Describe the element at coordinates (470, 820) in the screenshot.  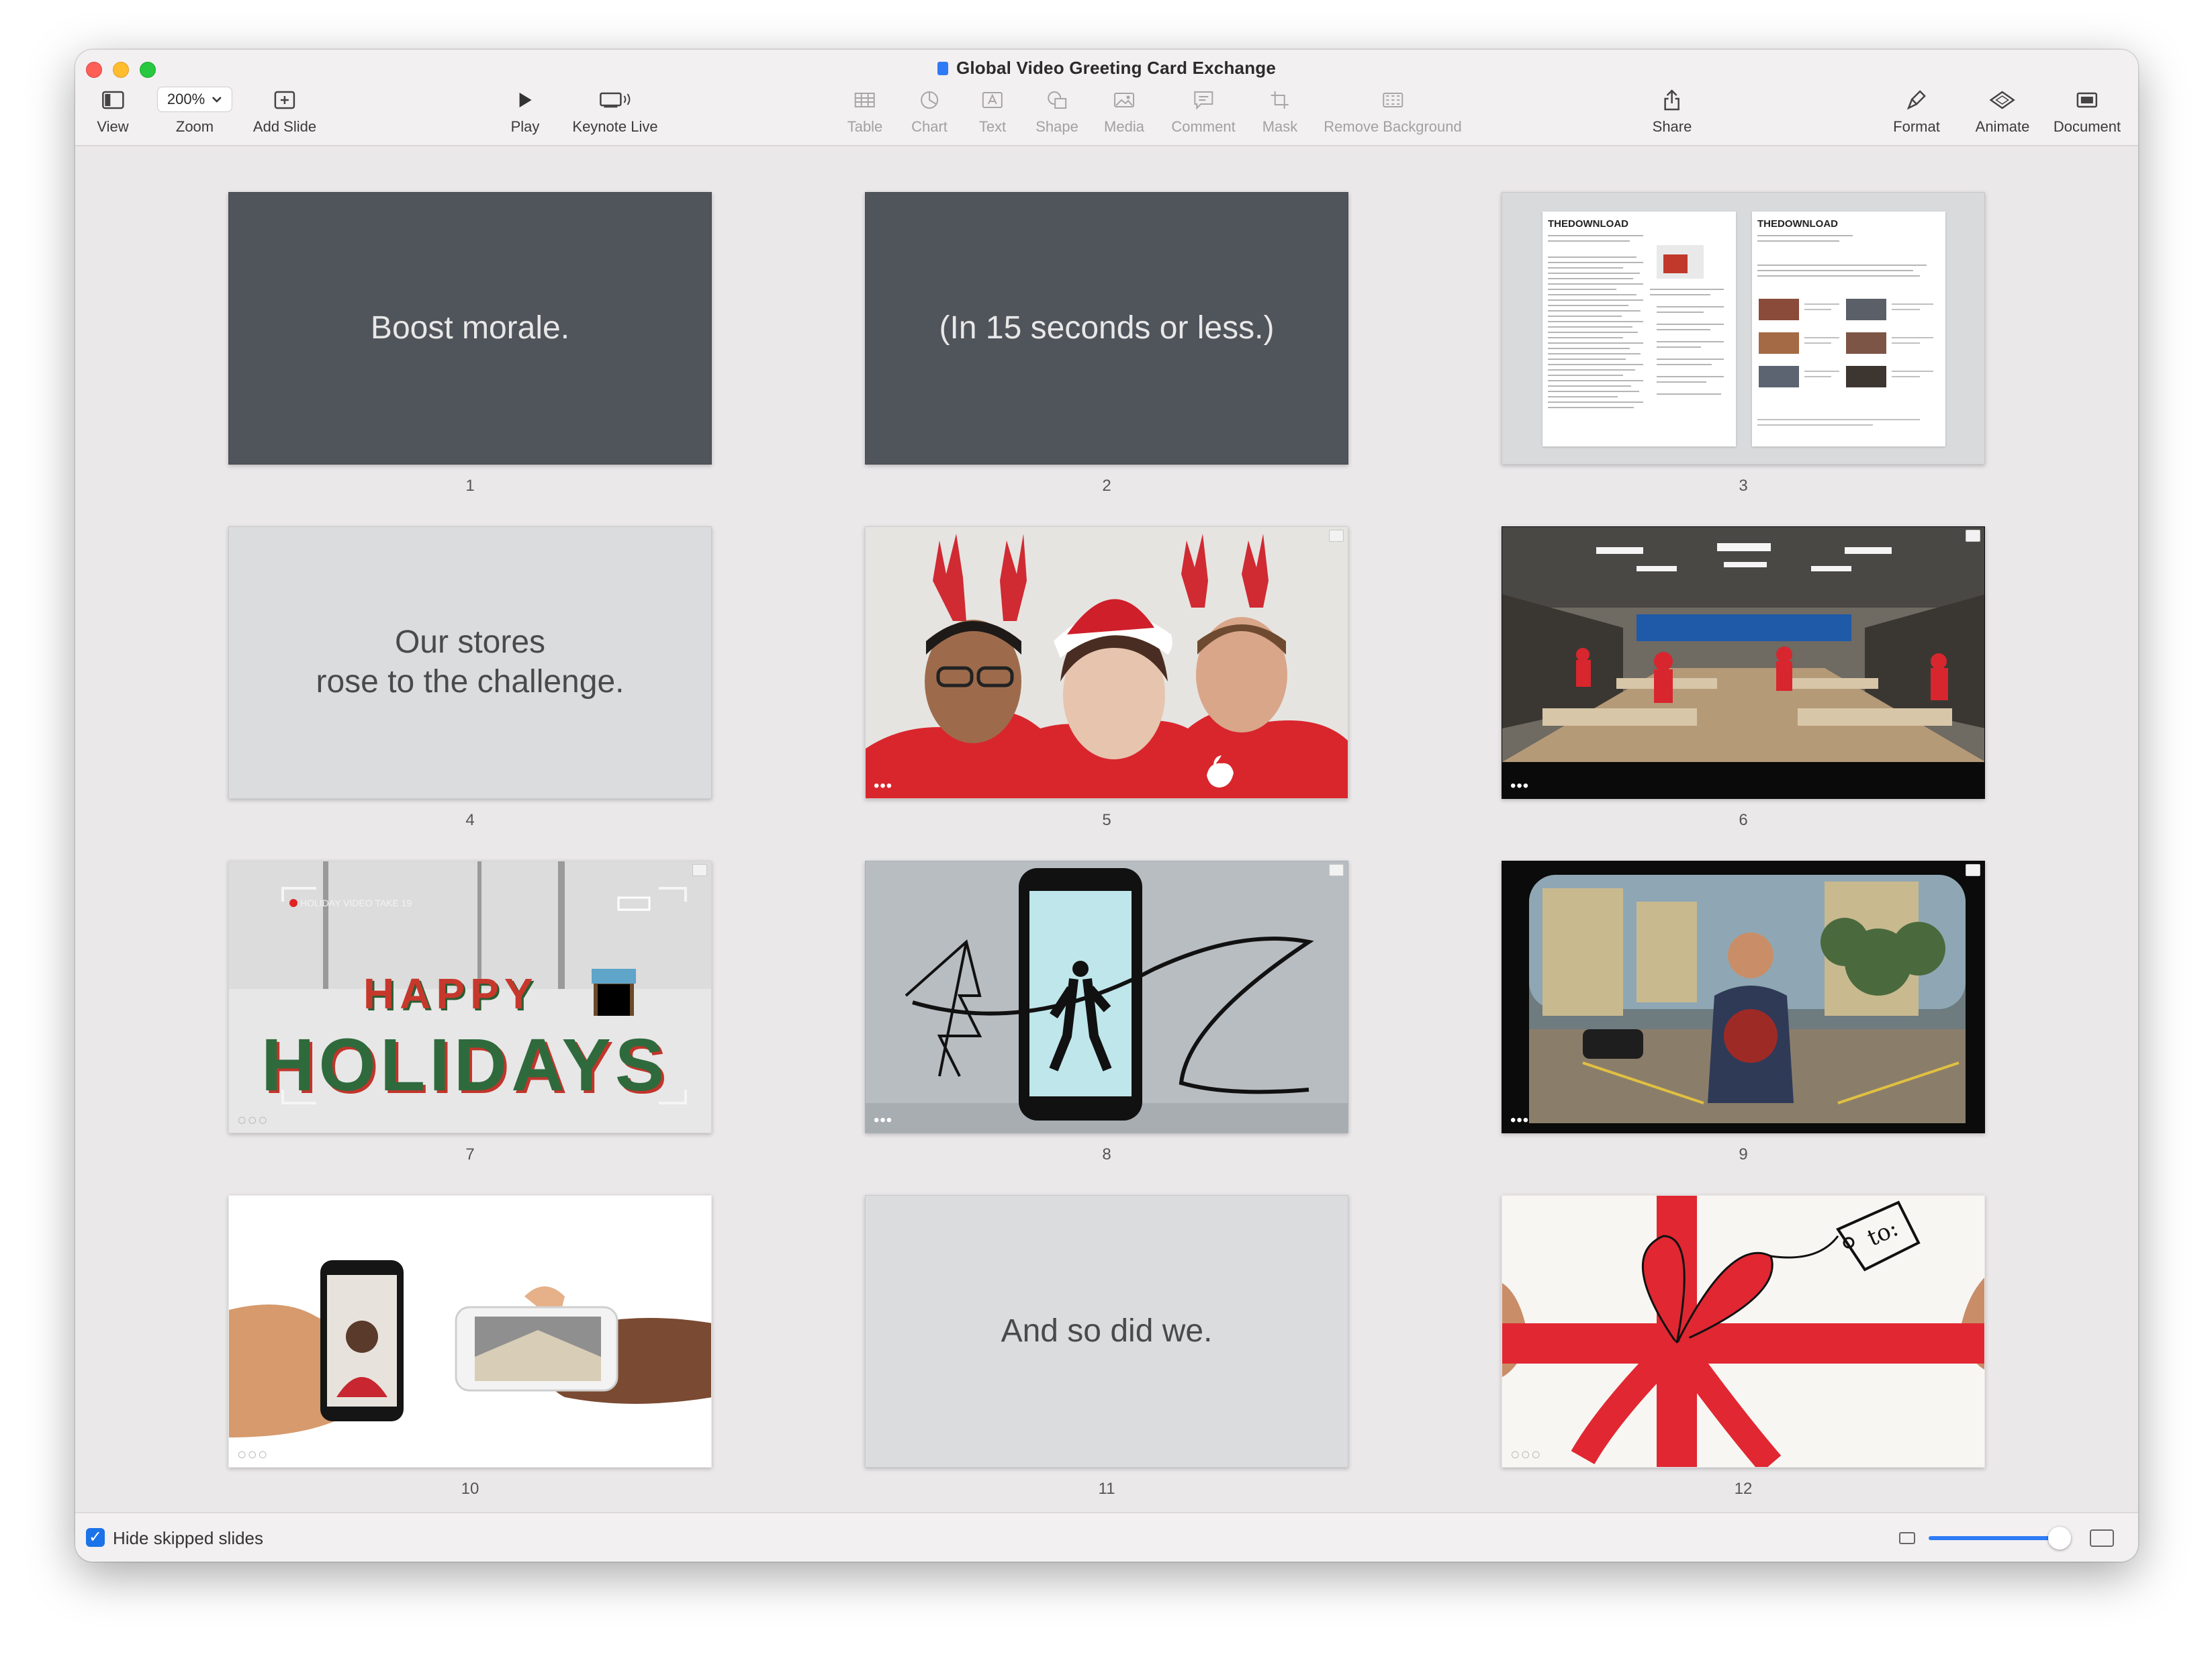
I see `slide-number-4: 4` at that location.